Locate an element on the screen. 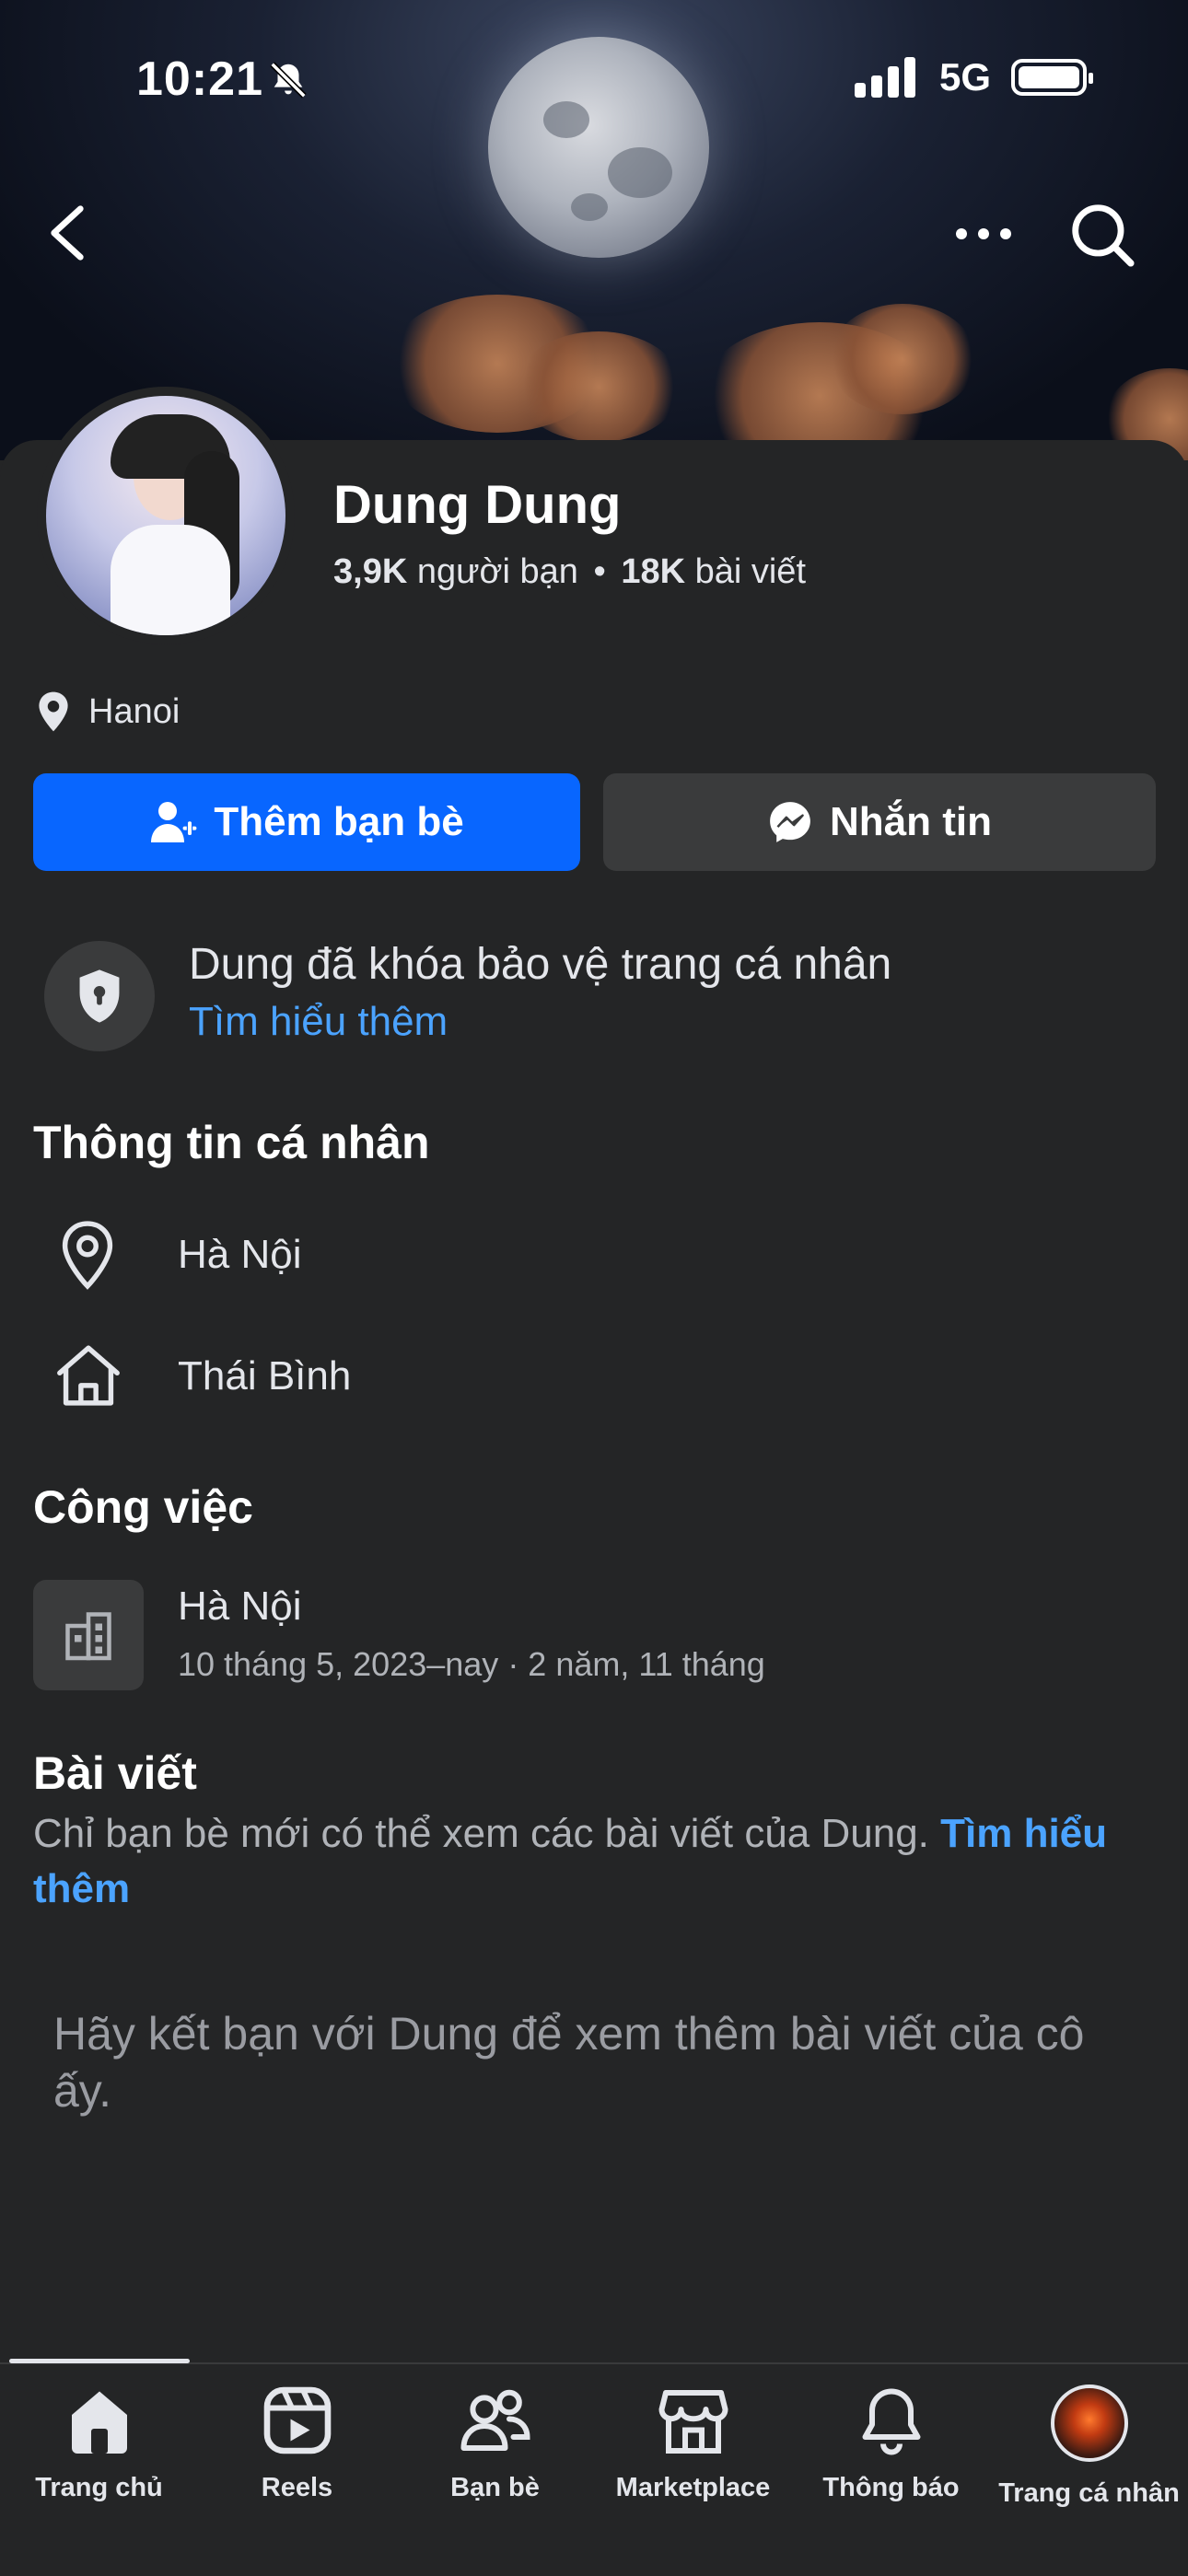  network-type: 5G is located at coordinates (964, 77).